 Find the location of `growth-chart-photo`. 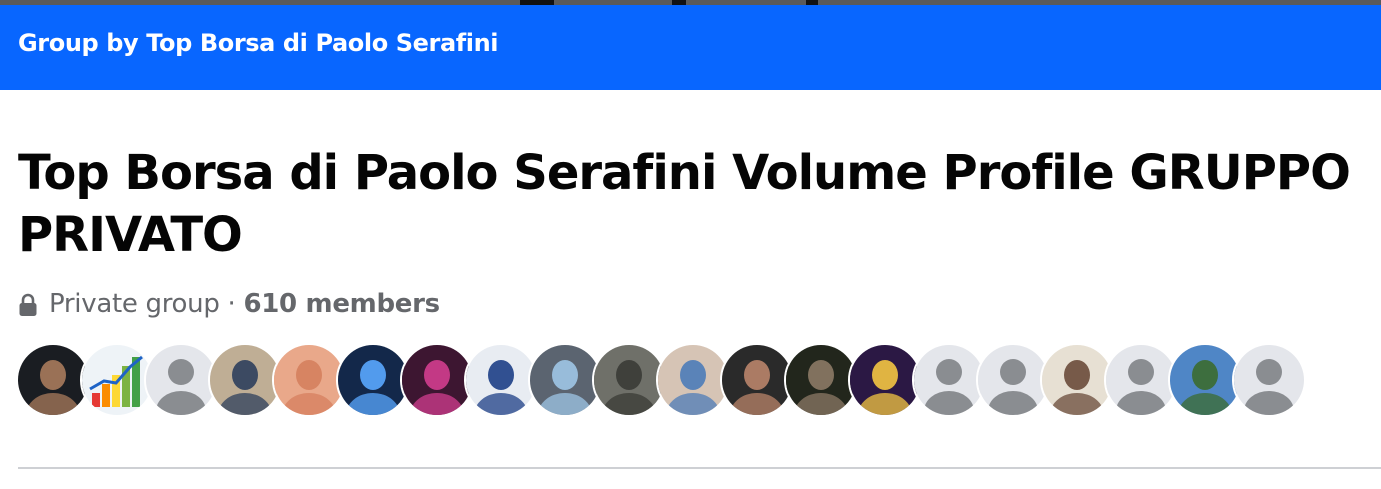

growth-chart-photo is located at coordinates (117, 380).